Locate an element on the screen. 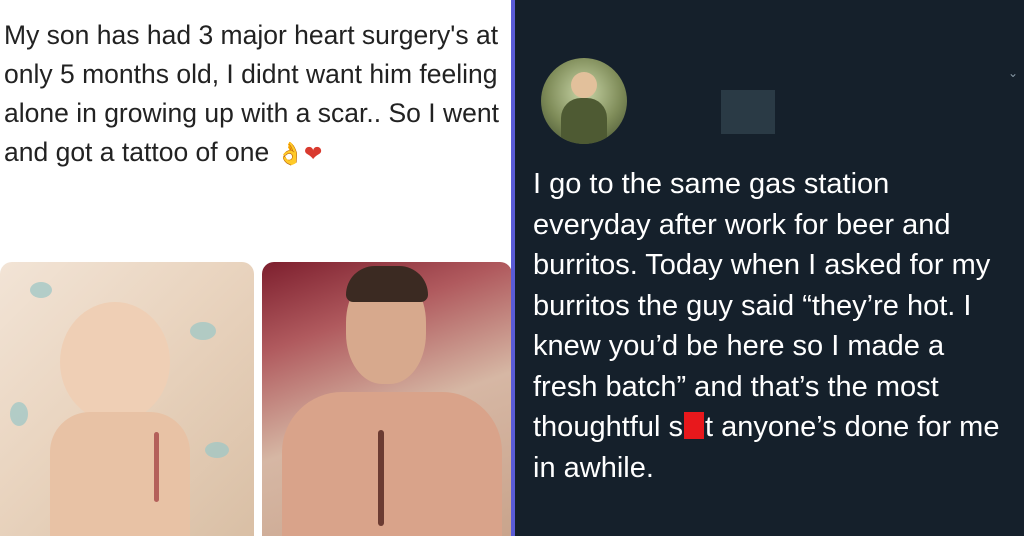  tattoo-photo is located at coordinates (387, 399).